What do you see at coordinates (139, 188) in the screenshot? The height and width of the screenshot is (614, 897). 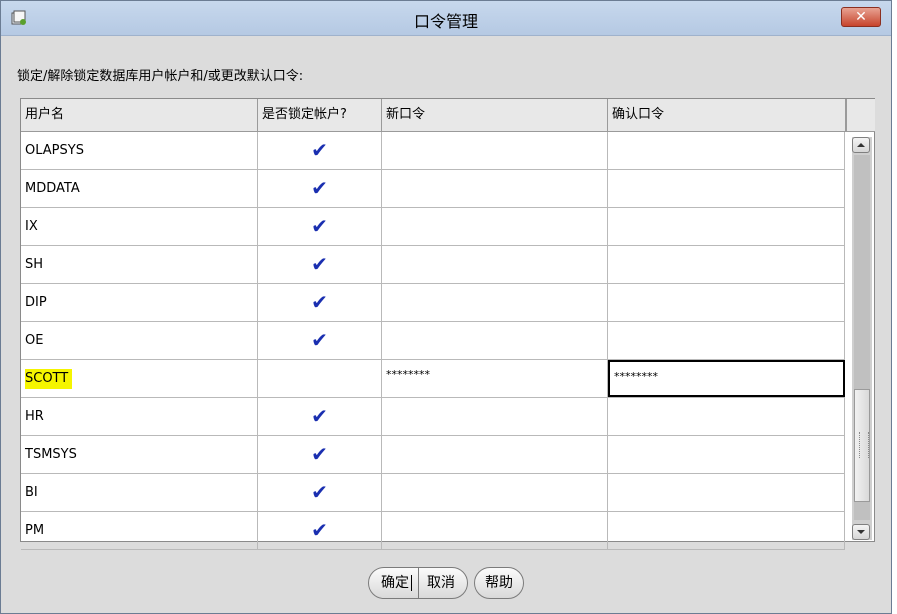 I see `username-cell: MDDATA` at bounding box center [139, 188].